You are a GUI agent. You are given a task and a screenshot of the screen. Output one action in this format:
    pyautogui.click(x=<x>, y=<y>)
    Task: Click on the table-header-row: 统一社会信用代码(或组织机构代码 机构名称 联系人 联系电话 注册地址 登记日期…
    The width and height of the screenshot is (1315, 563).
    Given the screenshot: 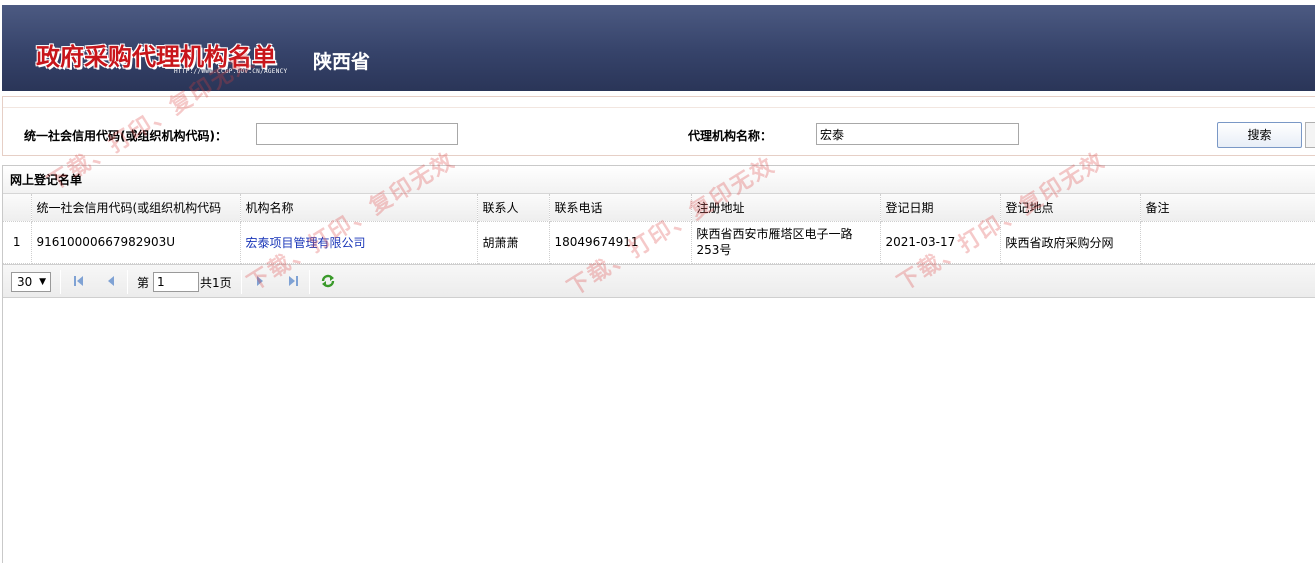 What is the action you would take?
    pyautogui.click(x=659, y=208)
    